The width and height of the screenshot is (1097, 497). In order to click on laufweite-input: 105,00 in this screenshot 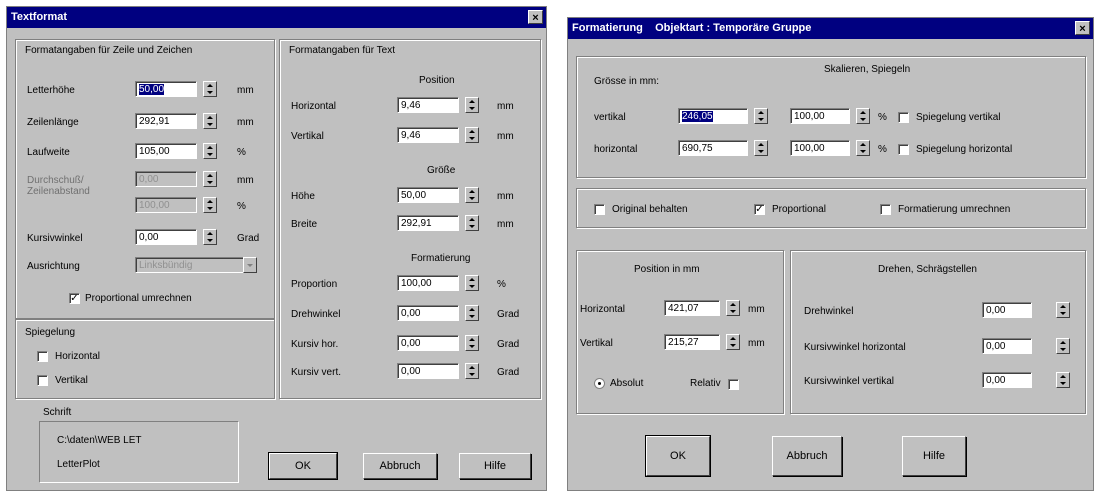, I will do `click(166, 151)`.